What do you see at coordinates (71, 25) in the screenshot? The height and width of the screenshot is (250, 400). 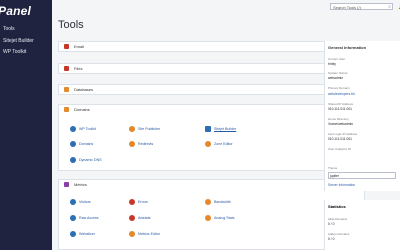 I see `page-title: Tools` at bounding box center [71, 25].